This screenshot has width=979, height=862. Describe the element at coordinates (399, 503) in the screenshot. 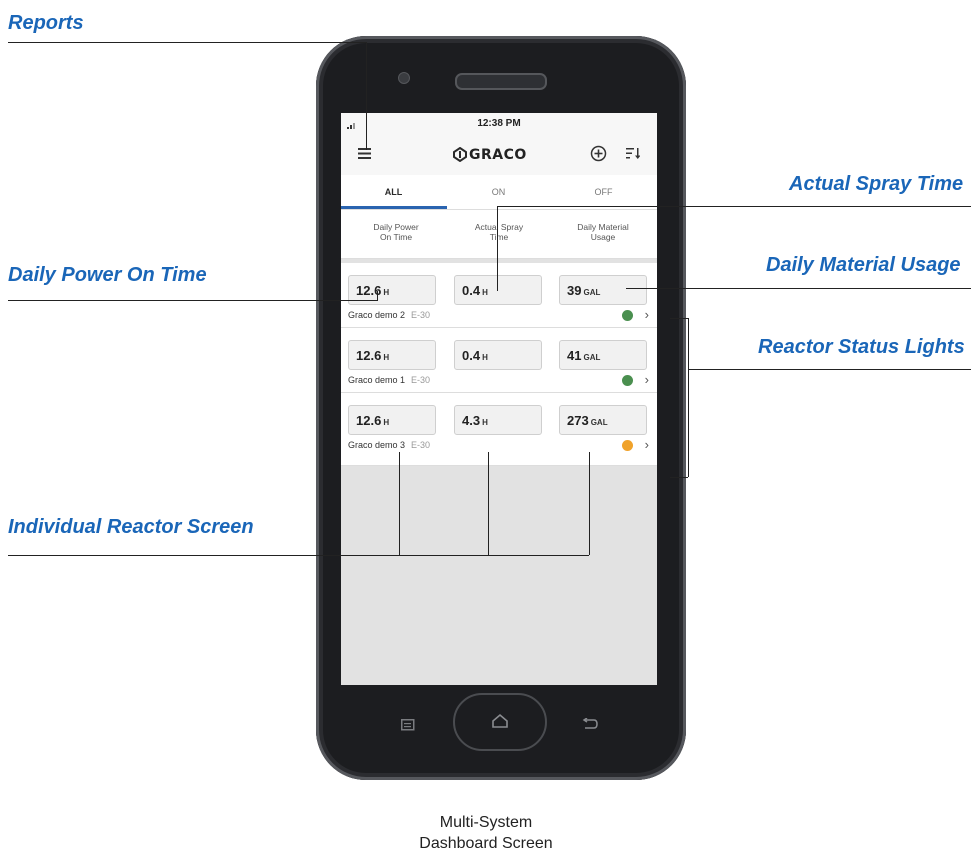

I see `leader-individual-v1` at that location.